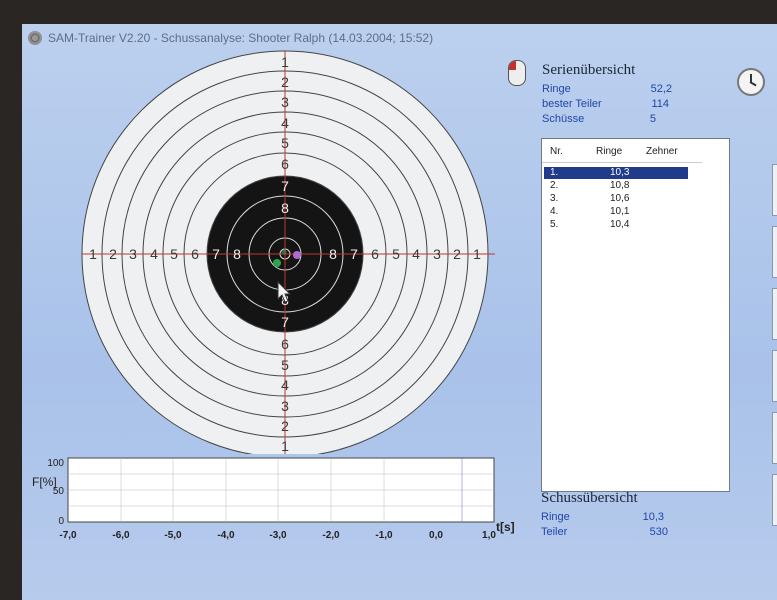 Image resolution: width=777 pixels, height=600 pixels. What do you see at coordinates (68, 535) in the screenshot?
I see `x-tick-1: -7,0` at bounding box center [68, 535].